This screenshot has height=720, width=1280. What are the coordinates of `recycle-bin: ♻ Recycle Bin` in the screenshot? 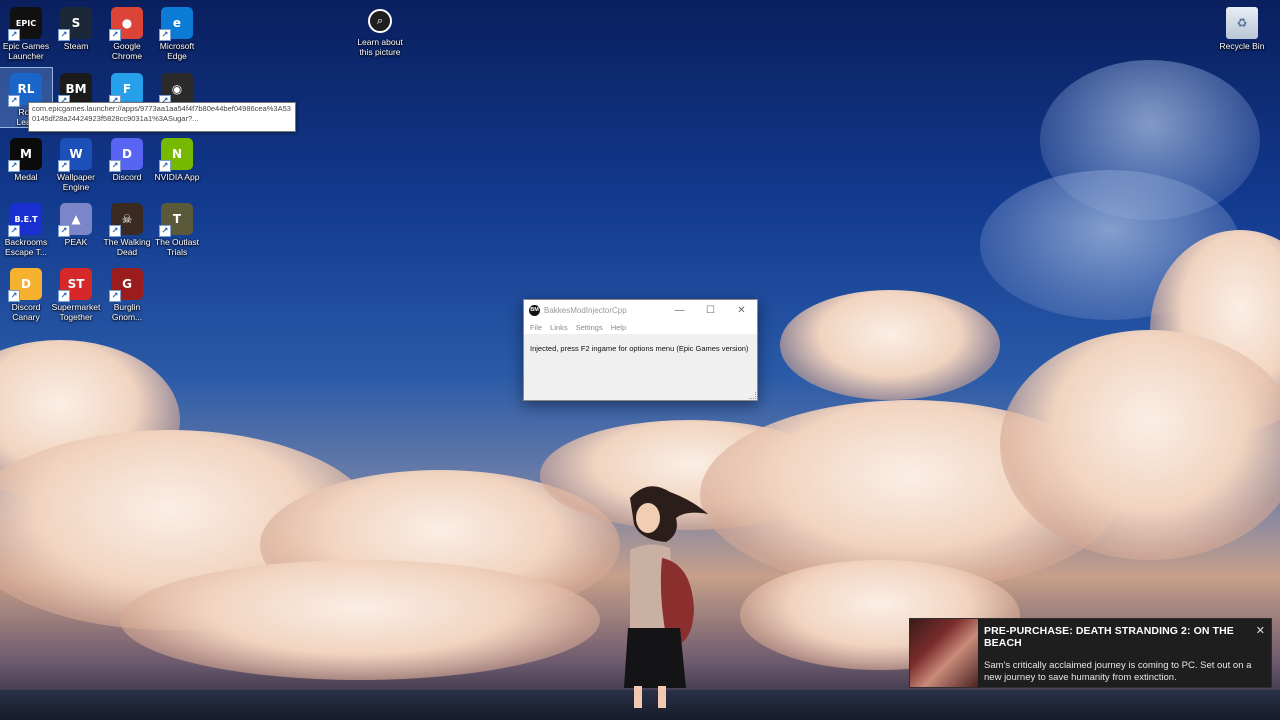 It's located at (1242, 26).